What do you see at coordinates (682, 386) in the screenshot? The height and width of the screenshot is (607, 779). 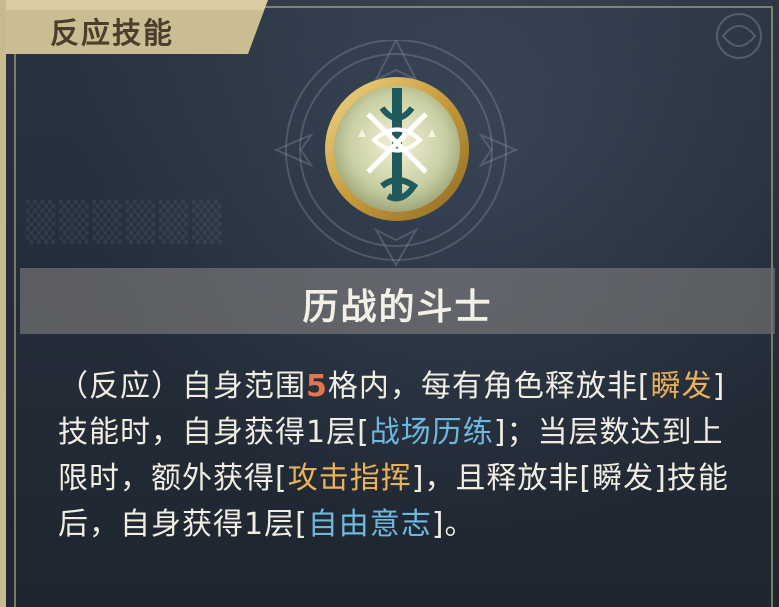 I see `keyword-instant: 瞬发` at bounding box center [682, 386].